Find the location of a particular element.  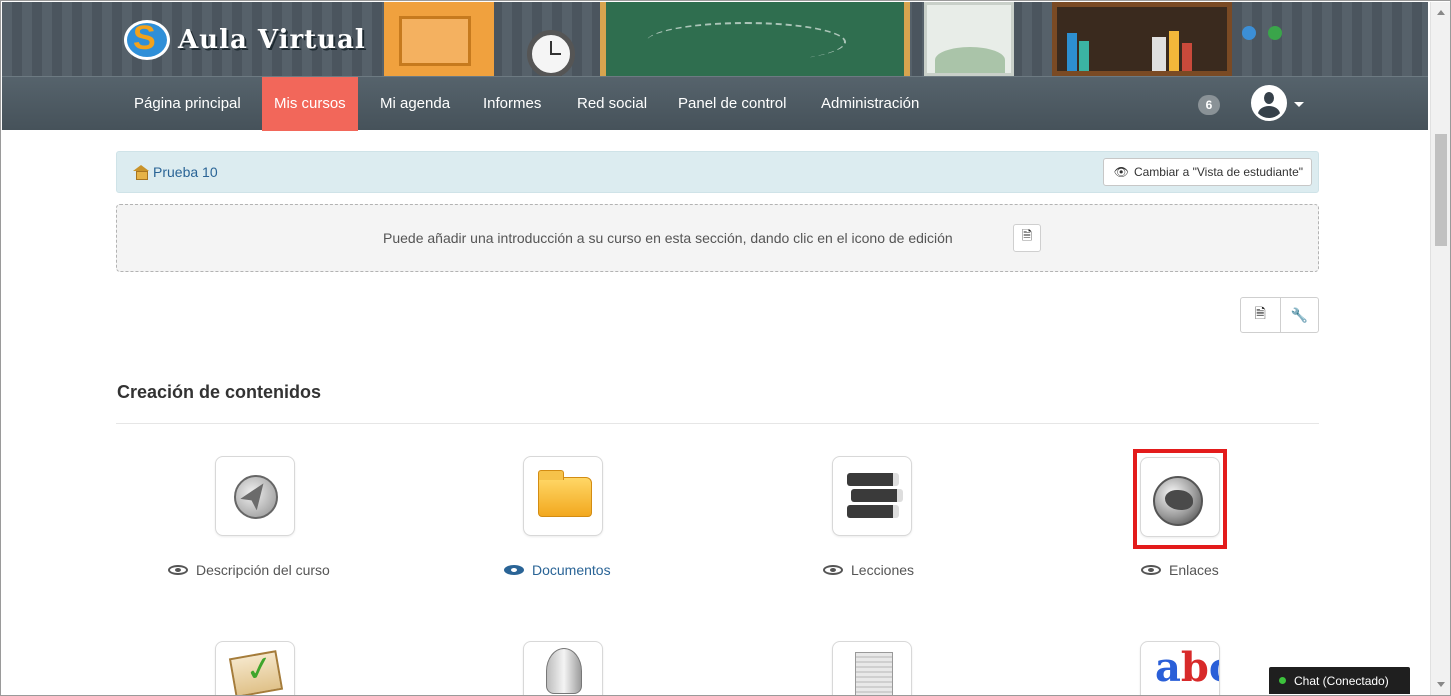

nav-item-home: Página principal is located at coordinates (187, 104).